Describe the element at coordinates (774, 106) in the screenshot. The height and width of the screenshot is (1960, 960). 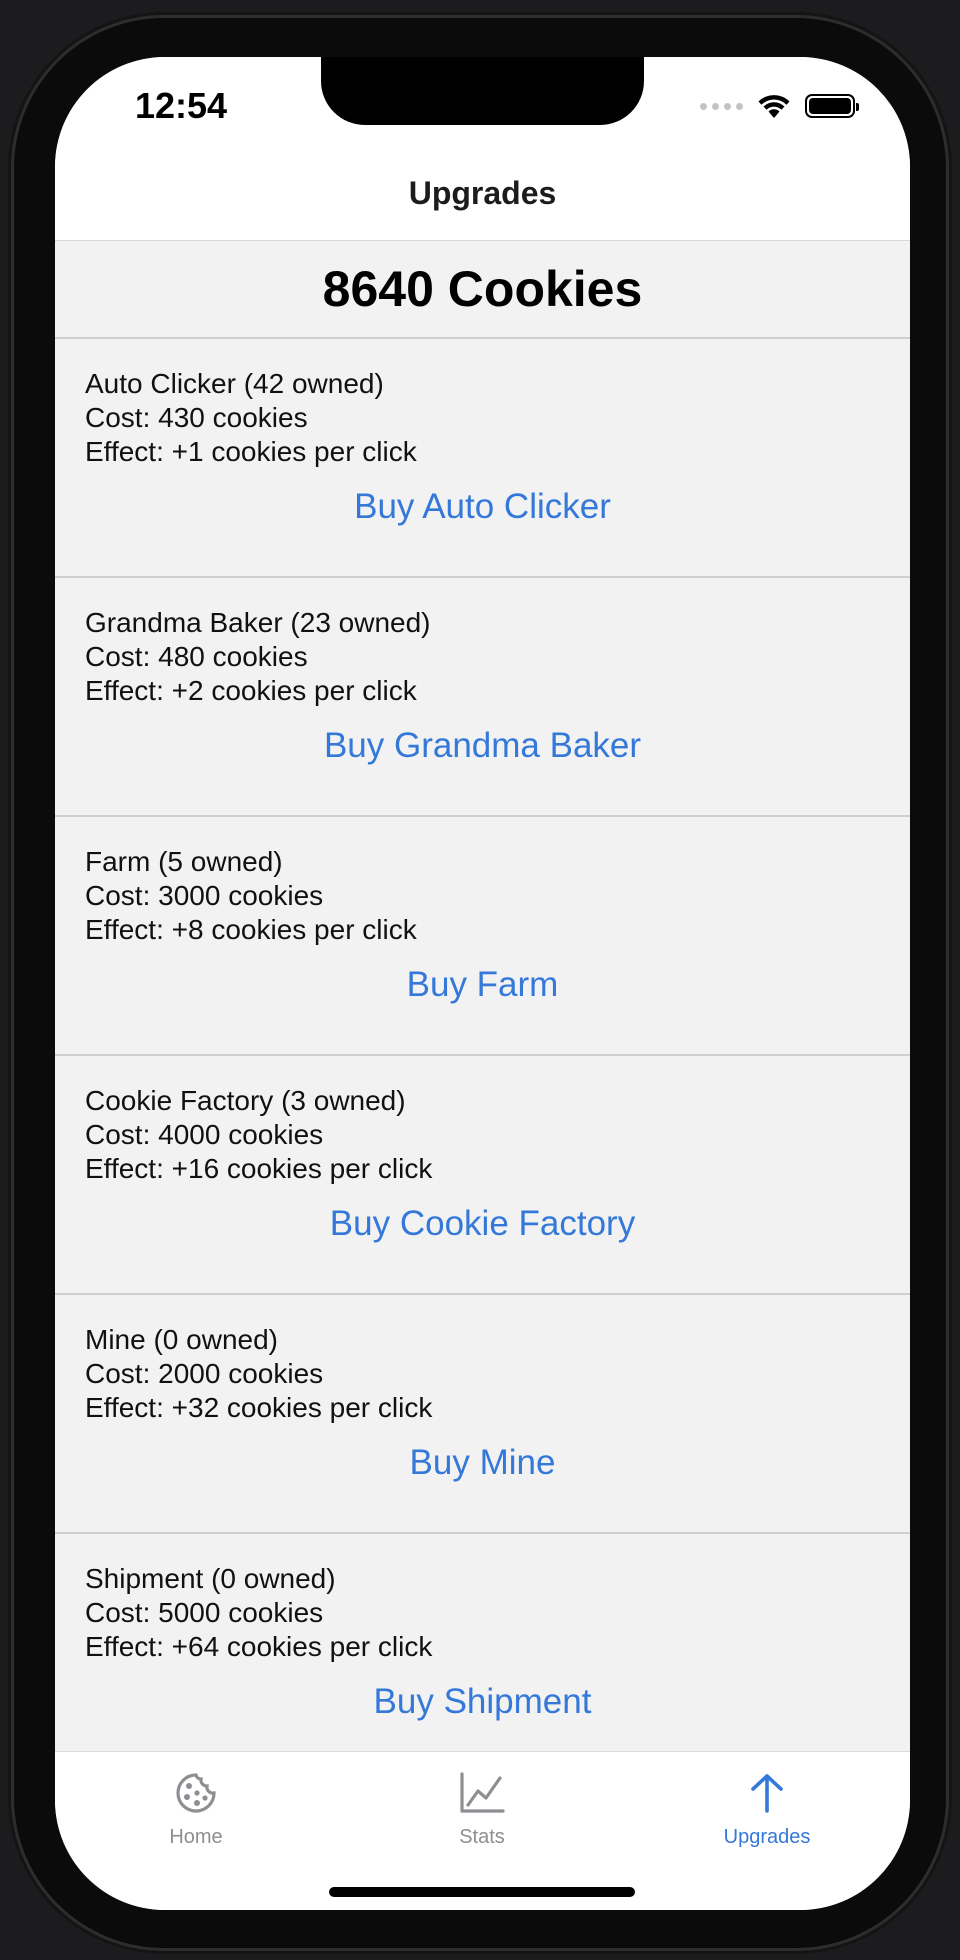
I see `wifi-icon` at that location.